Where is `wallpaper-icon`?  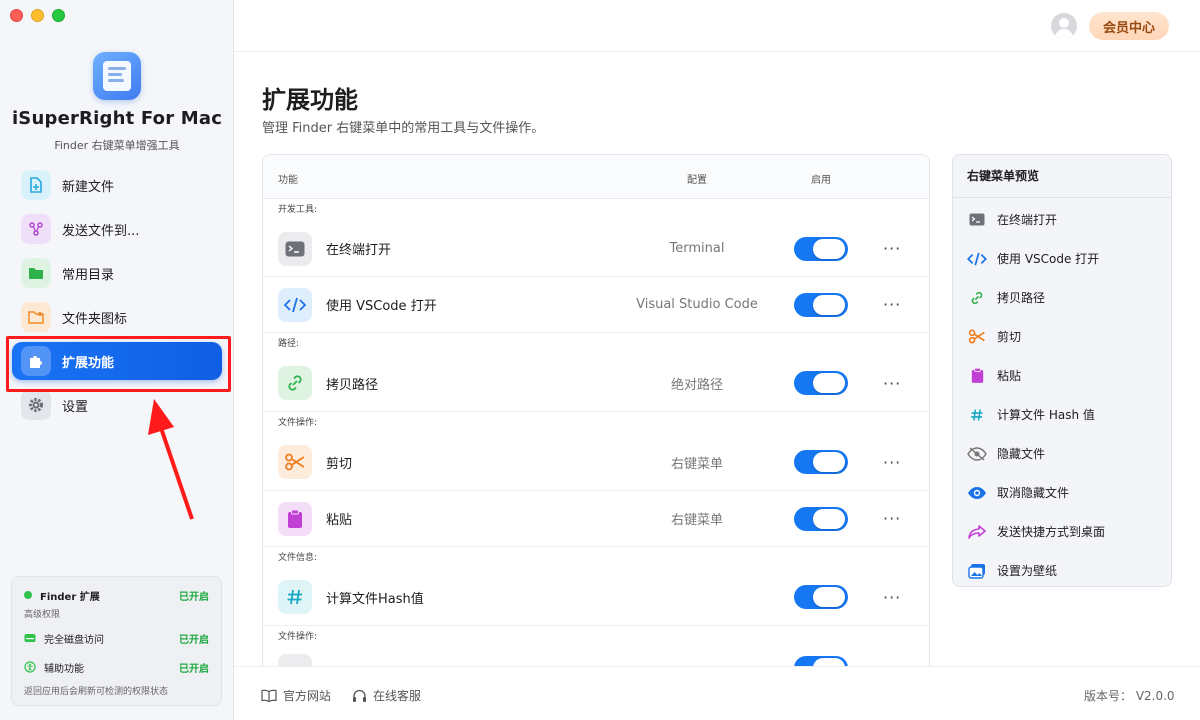
wallpaper-icon is located at coordinates (977, 571).